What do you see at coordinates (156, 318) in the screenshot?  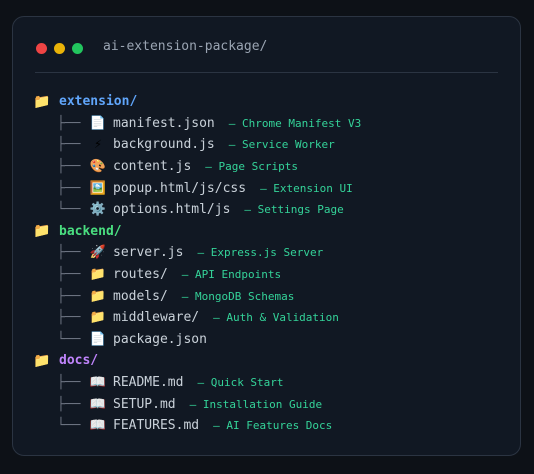 I see `file-name: middleware/` at bounding box center [156, 318].